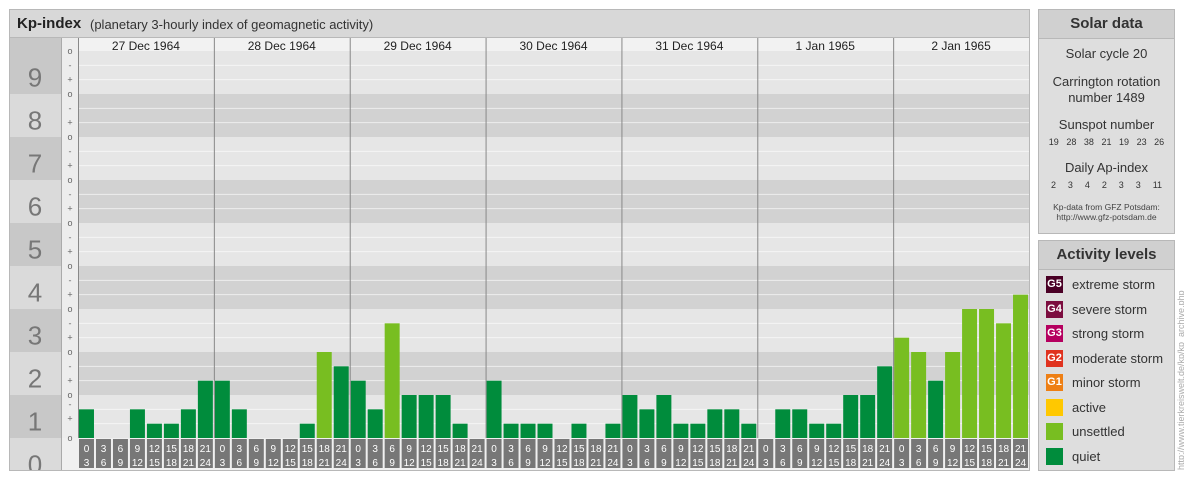 The width and height of the screenshot is (1184, 480). Describe the element at coordinates (1053, 185) in the screenshot. I see `ap-value: 2` at that location.